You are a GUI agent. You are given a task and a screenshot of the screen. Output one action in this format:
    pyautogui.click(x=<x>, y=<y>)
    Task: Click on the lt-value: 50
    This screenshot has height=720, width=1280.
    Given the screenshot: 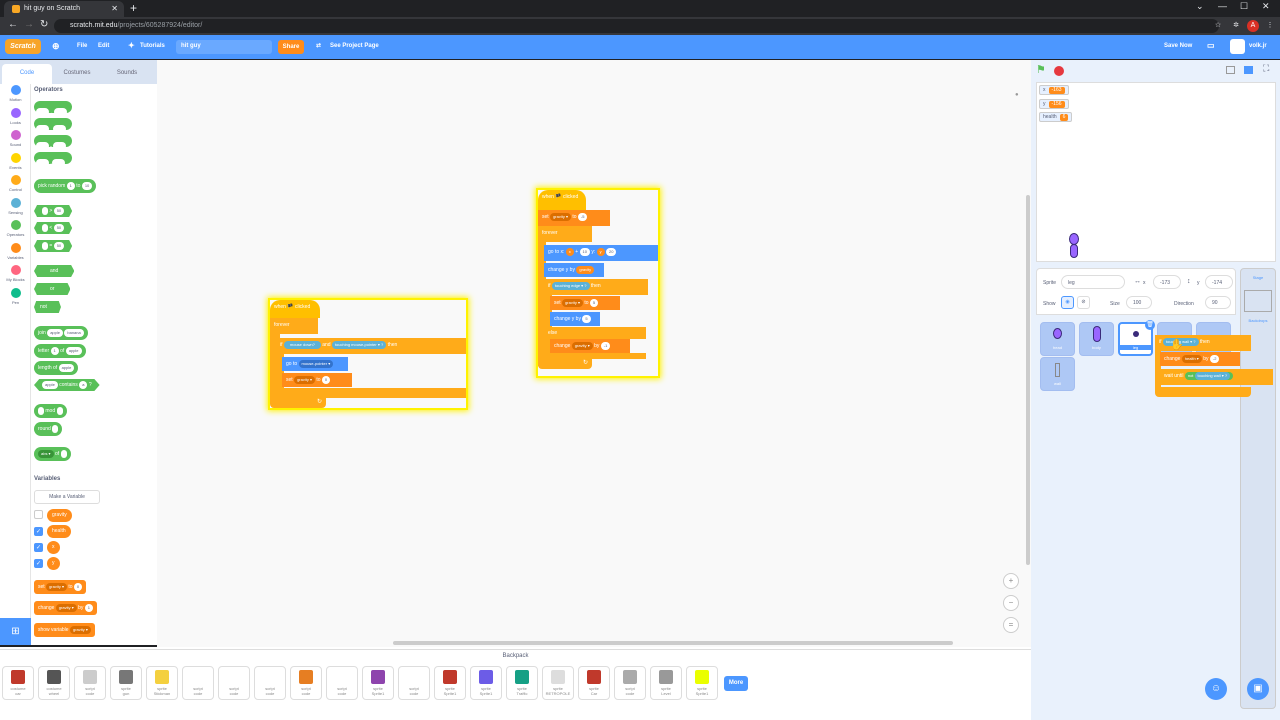 What is the action you would take?
    pyautogui.click(x=59, y=227)
    